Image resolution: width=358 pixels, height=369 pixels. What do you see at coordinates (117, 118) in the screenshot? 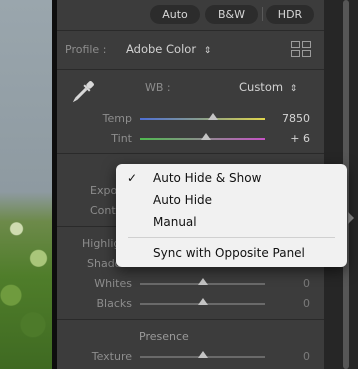
I see `temp-label: Temp` at bounding box center [117, 118].